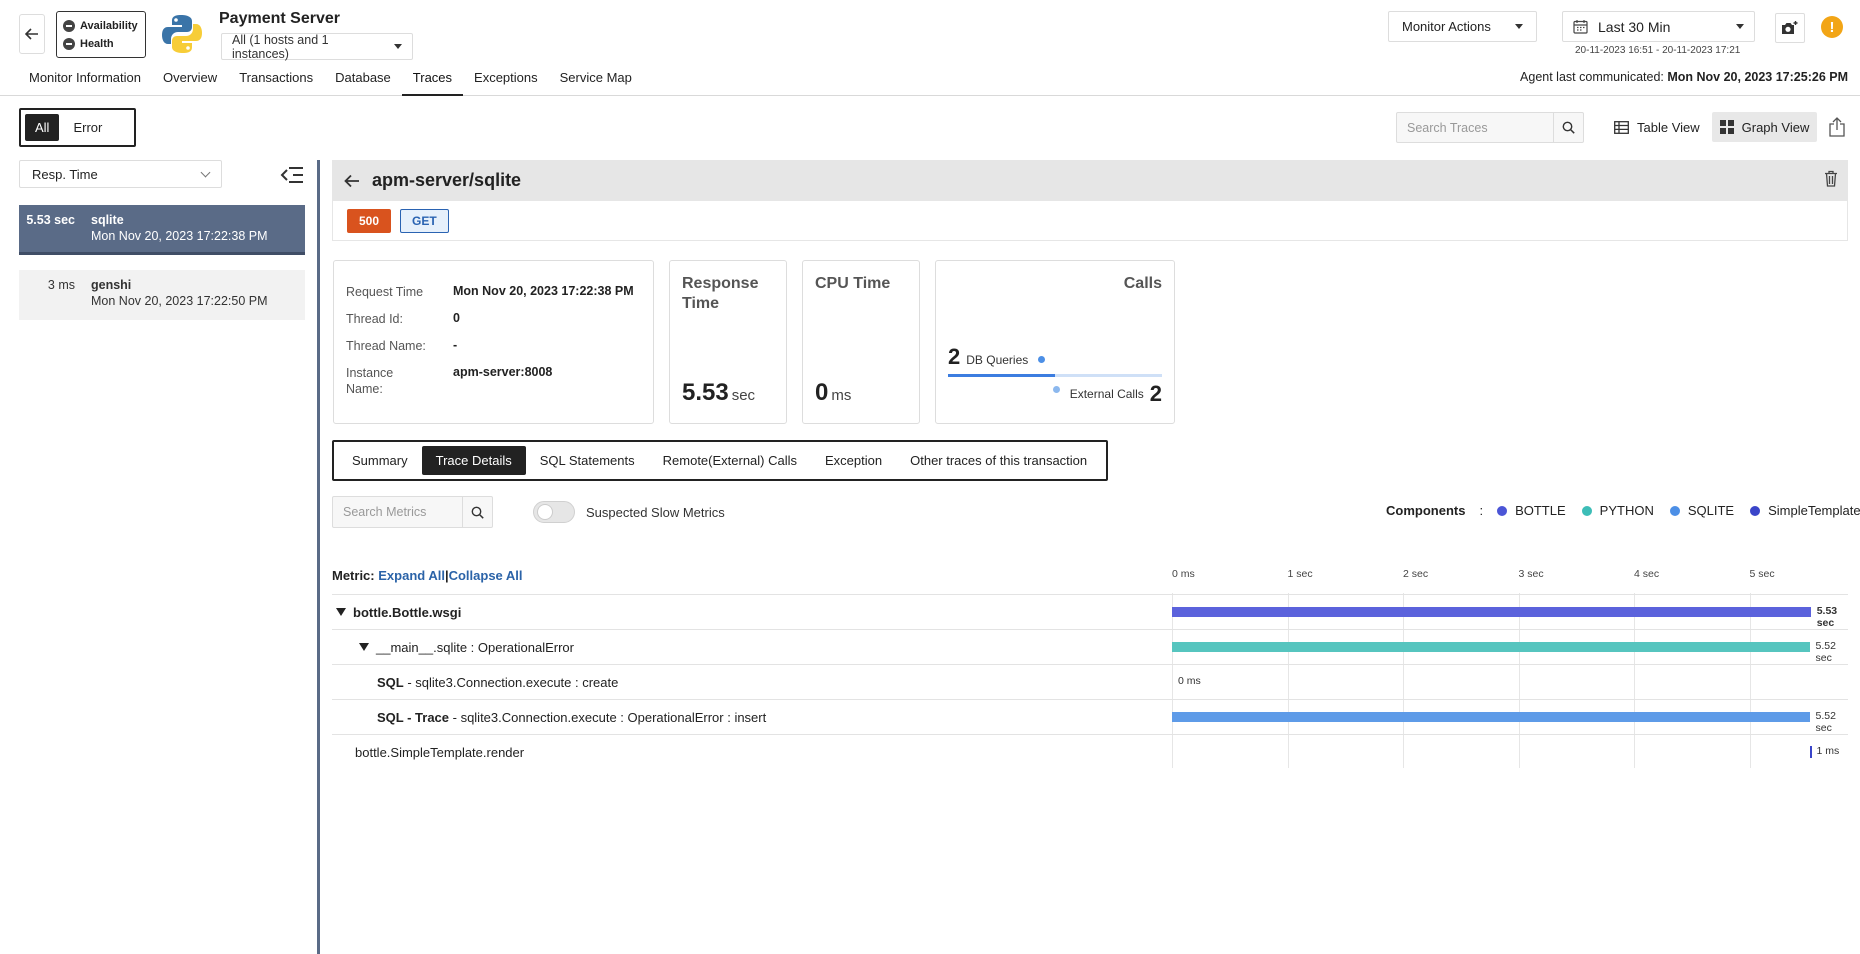 Image resolution: width=1860 pixels, height=954 pixels. I want to click on tab-trace-details: Trace Details, so click(473, 460).